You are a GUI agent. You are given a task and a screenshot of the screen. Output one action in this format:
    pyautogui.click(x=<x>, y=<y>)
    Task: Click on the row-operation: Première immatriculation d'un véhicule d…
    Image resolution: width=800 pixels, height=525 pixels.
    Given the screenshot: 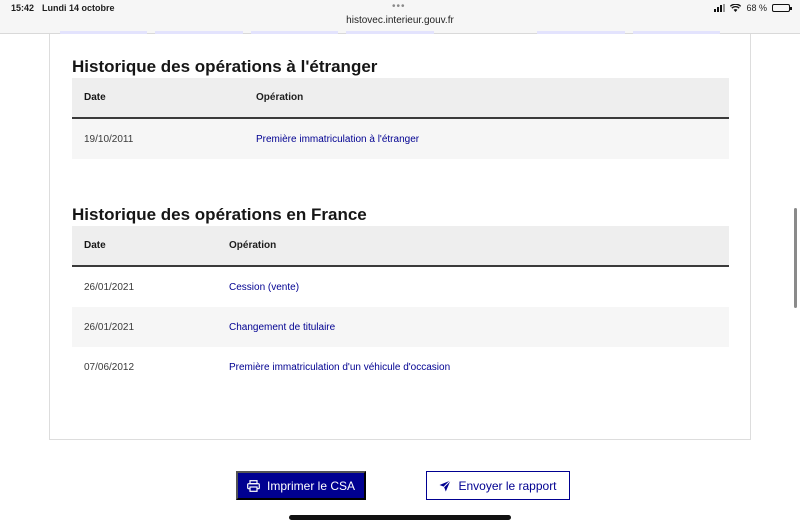 What is the action you would take?
    pyautogui.click(x=340, y=367)
    